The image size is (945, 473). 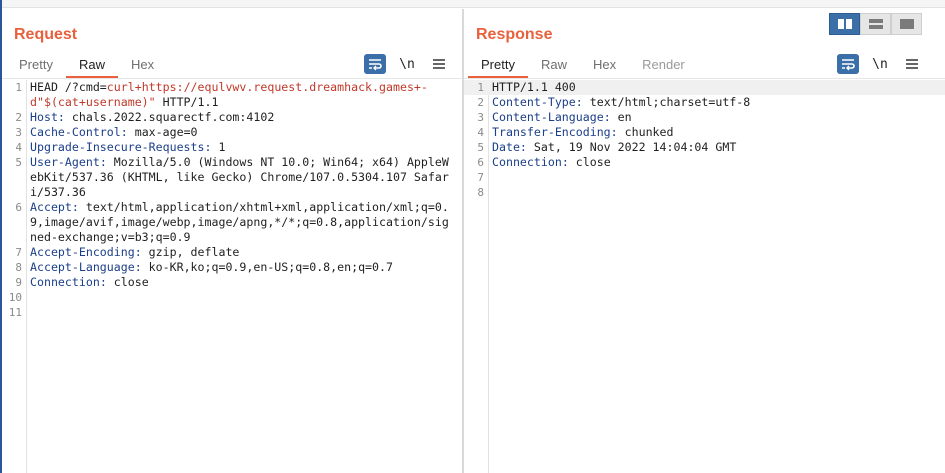 I want to click on header-value: close, so click(x=127, y=282).